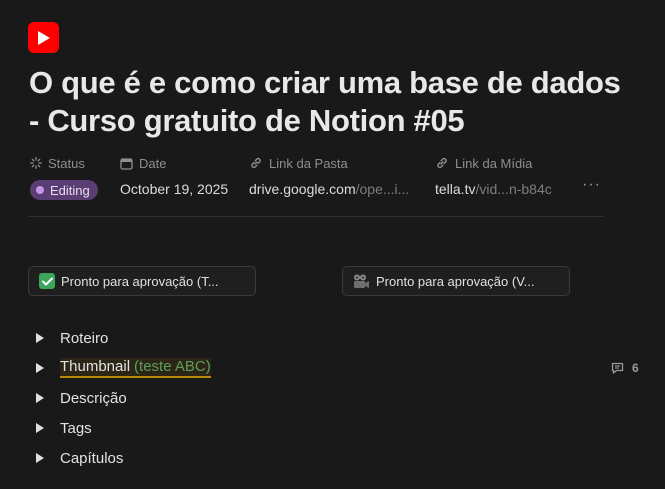  I want to click on status-dot-icon, so click(40, 190).